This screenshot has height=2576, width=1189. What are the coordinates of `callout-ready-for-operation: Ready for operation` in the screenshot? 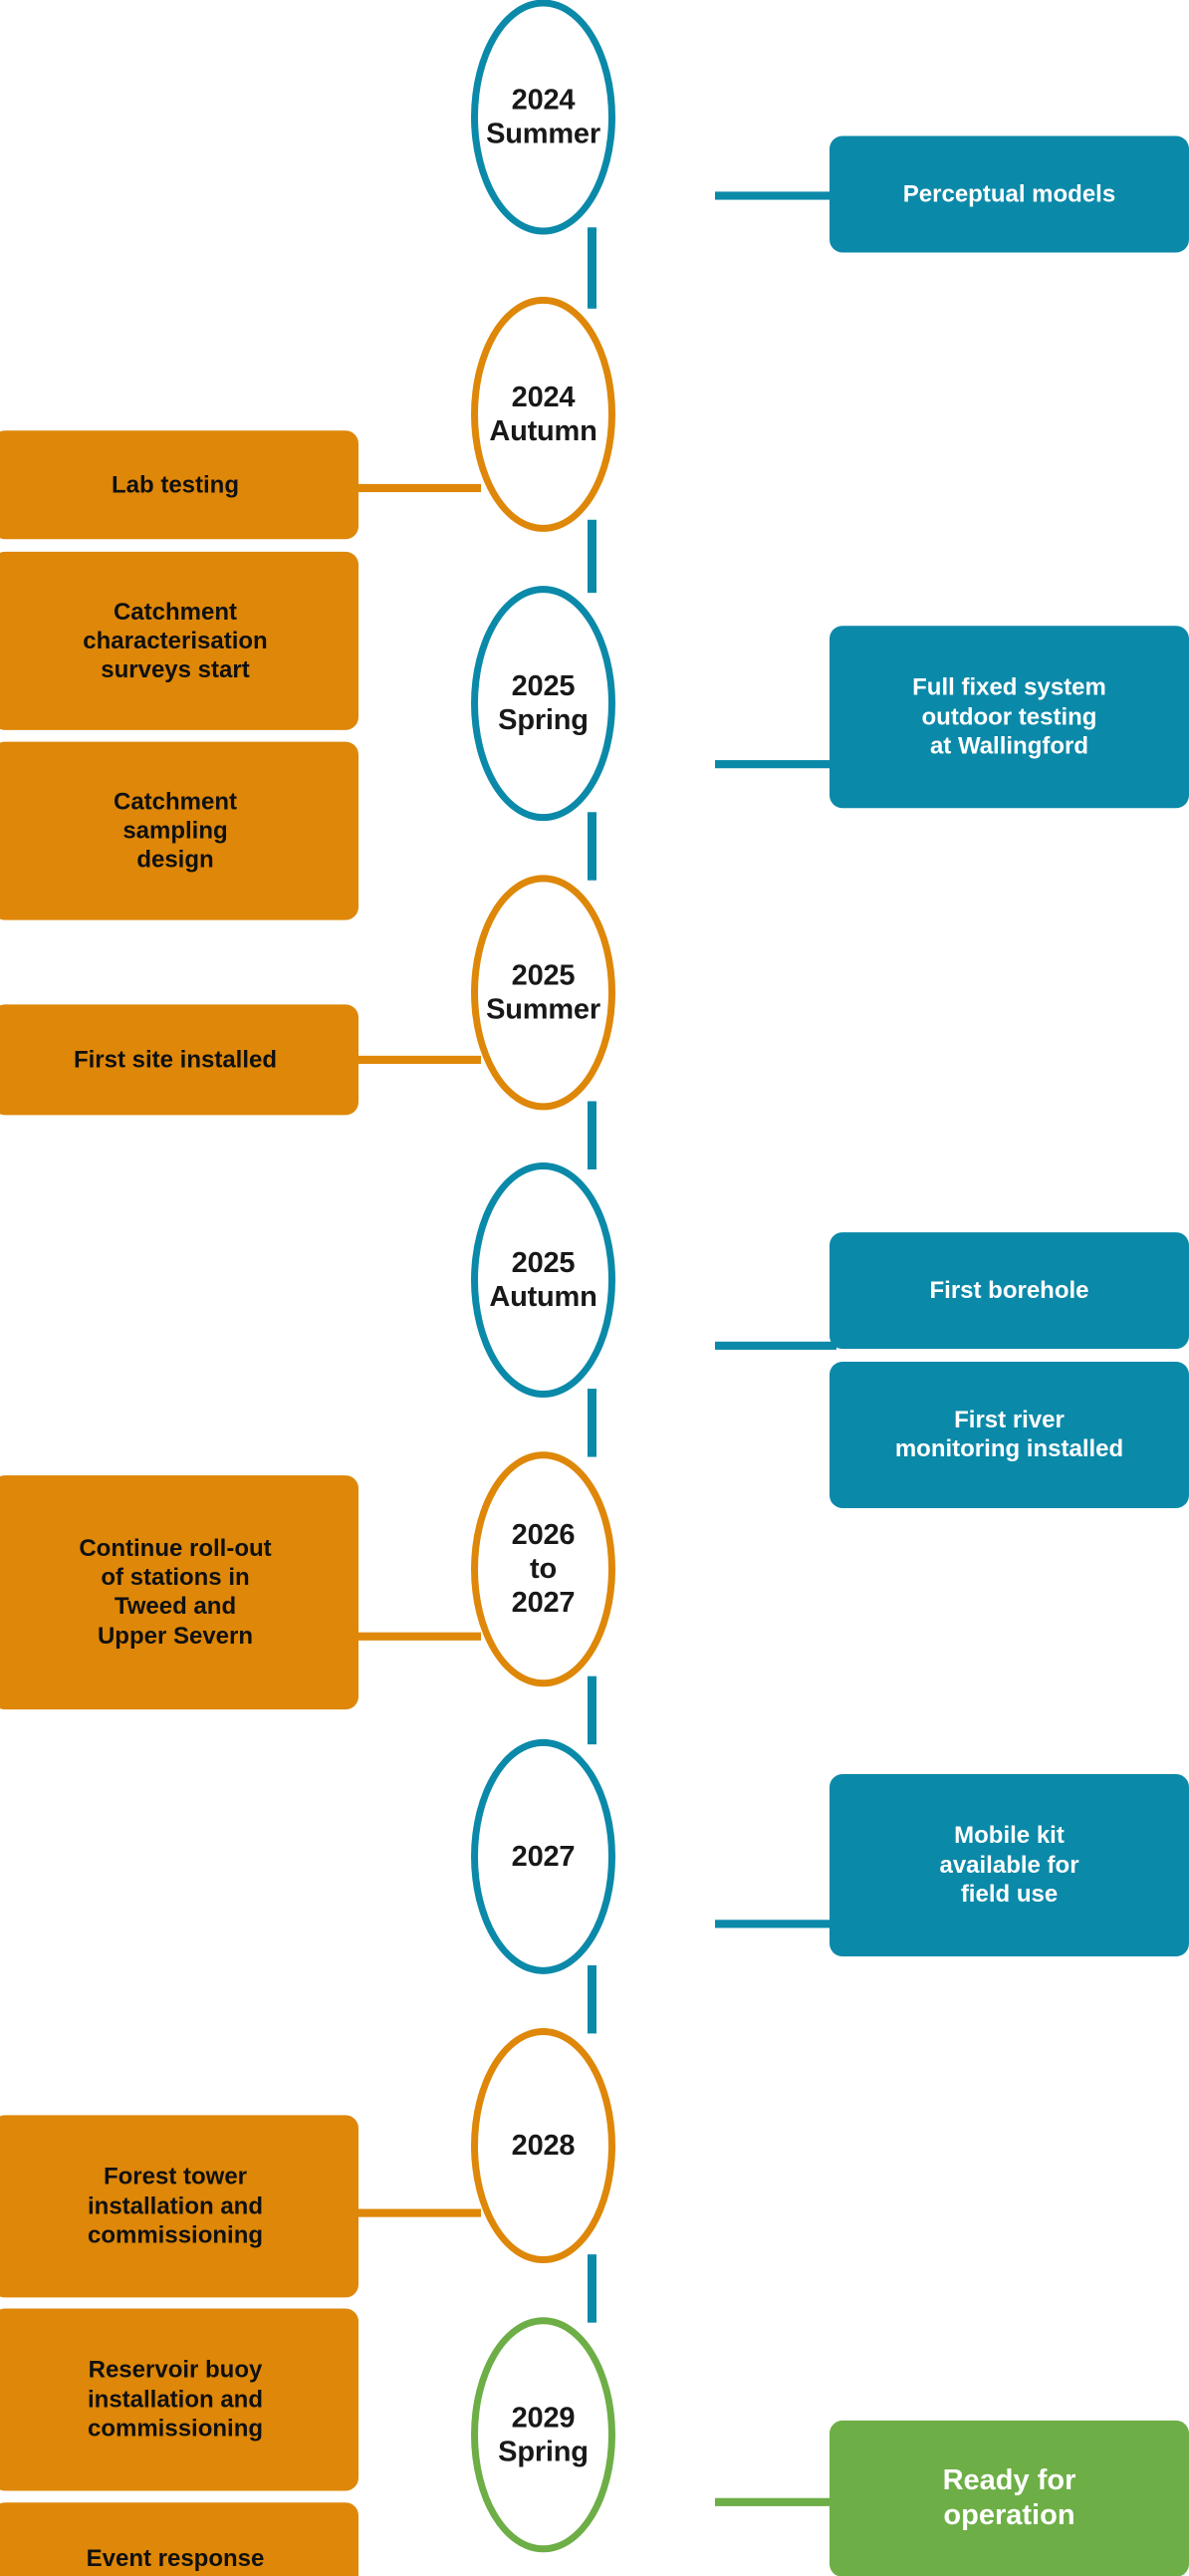 It's located at (1009, 2498).